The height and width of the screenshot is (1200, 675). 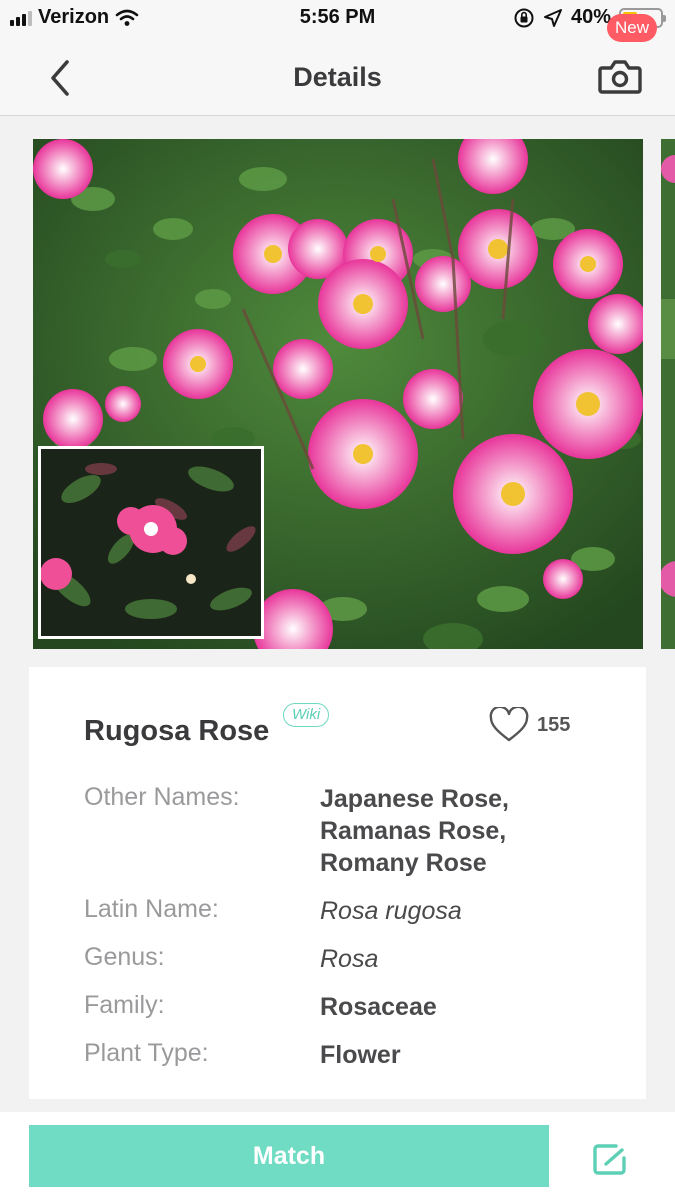 I want to click on bottom-bar: Match, so click(x=337, y=1156).